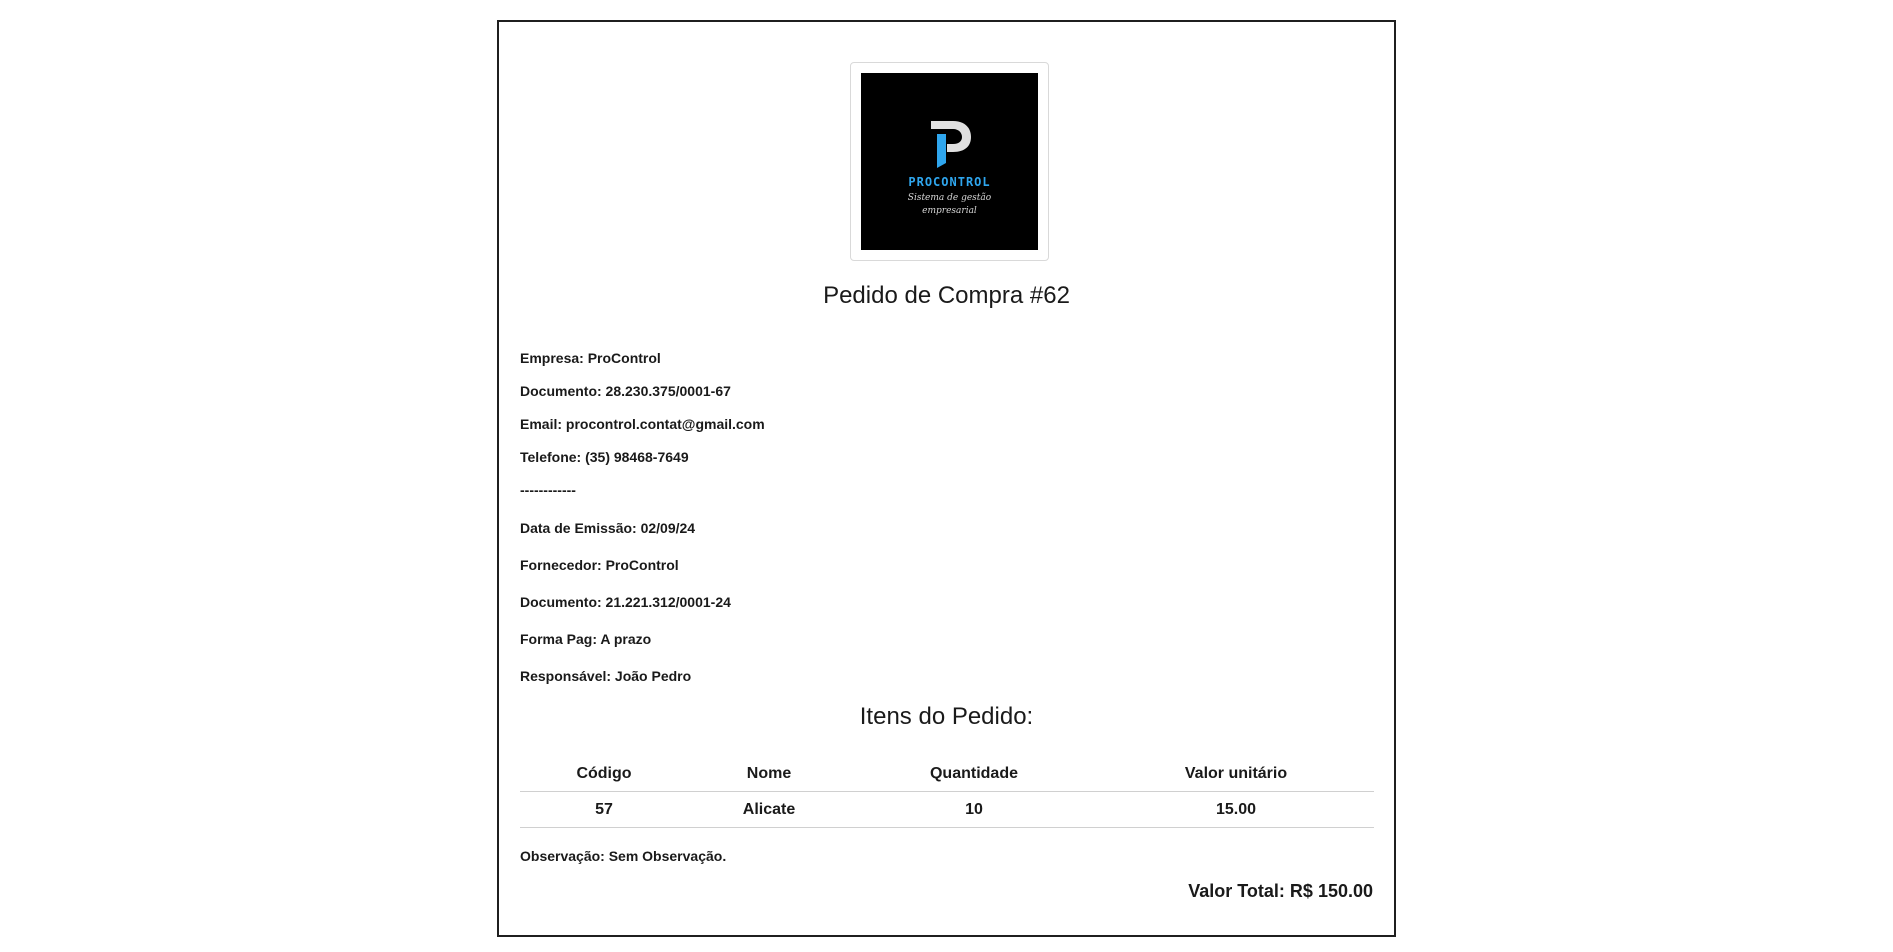  Describe the element at coordinates (946, 295) in the screenshot. I see `page-title: Pedido de Compra #62` at that location.